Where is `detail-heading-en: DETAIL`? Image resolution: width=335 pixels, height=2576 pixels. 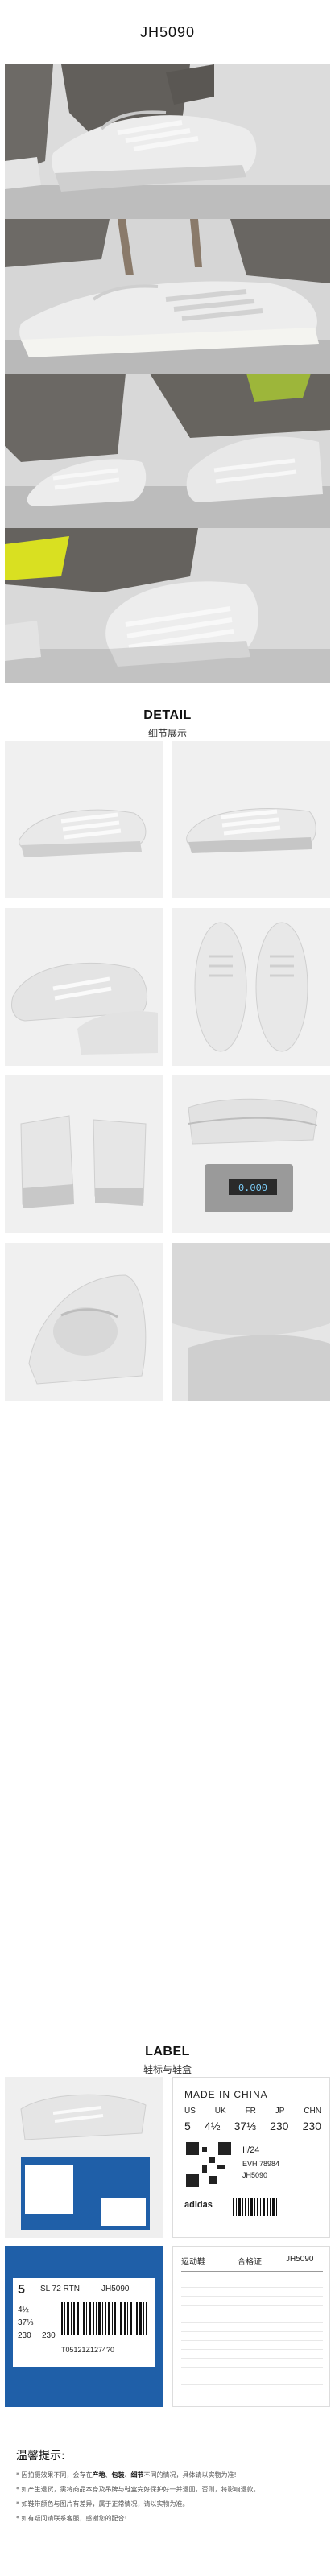
detail-heading-en: DETAIL is located at coordinates (167, 715).